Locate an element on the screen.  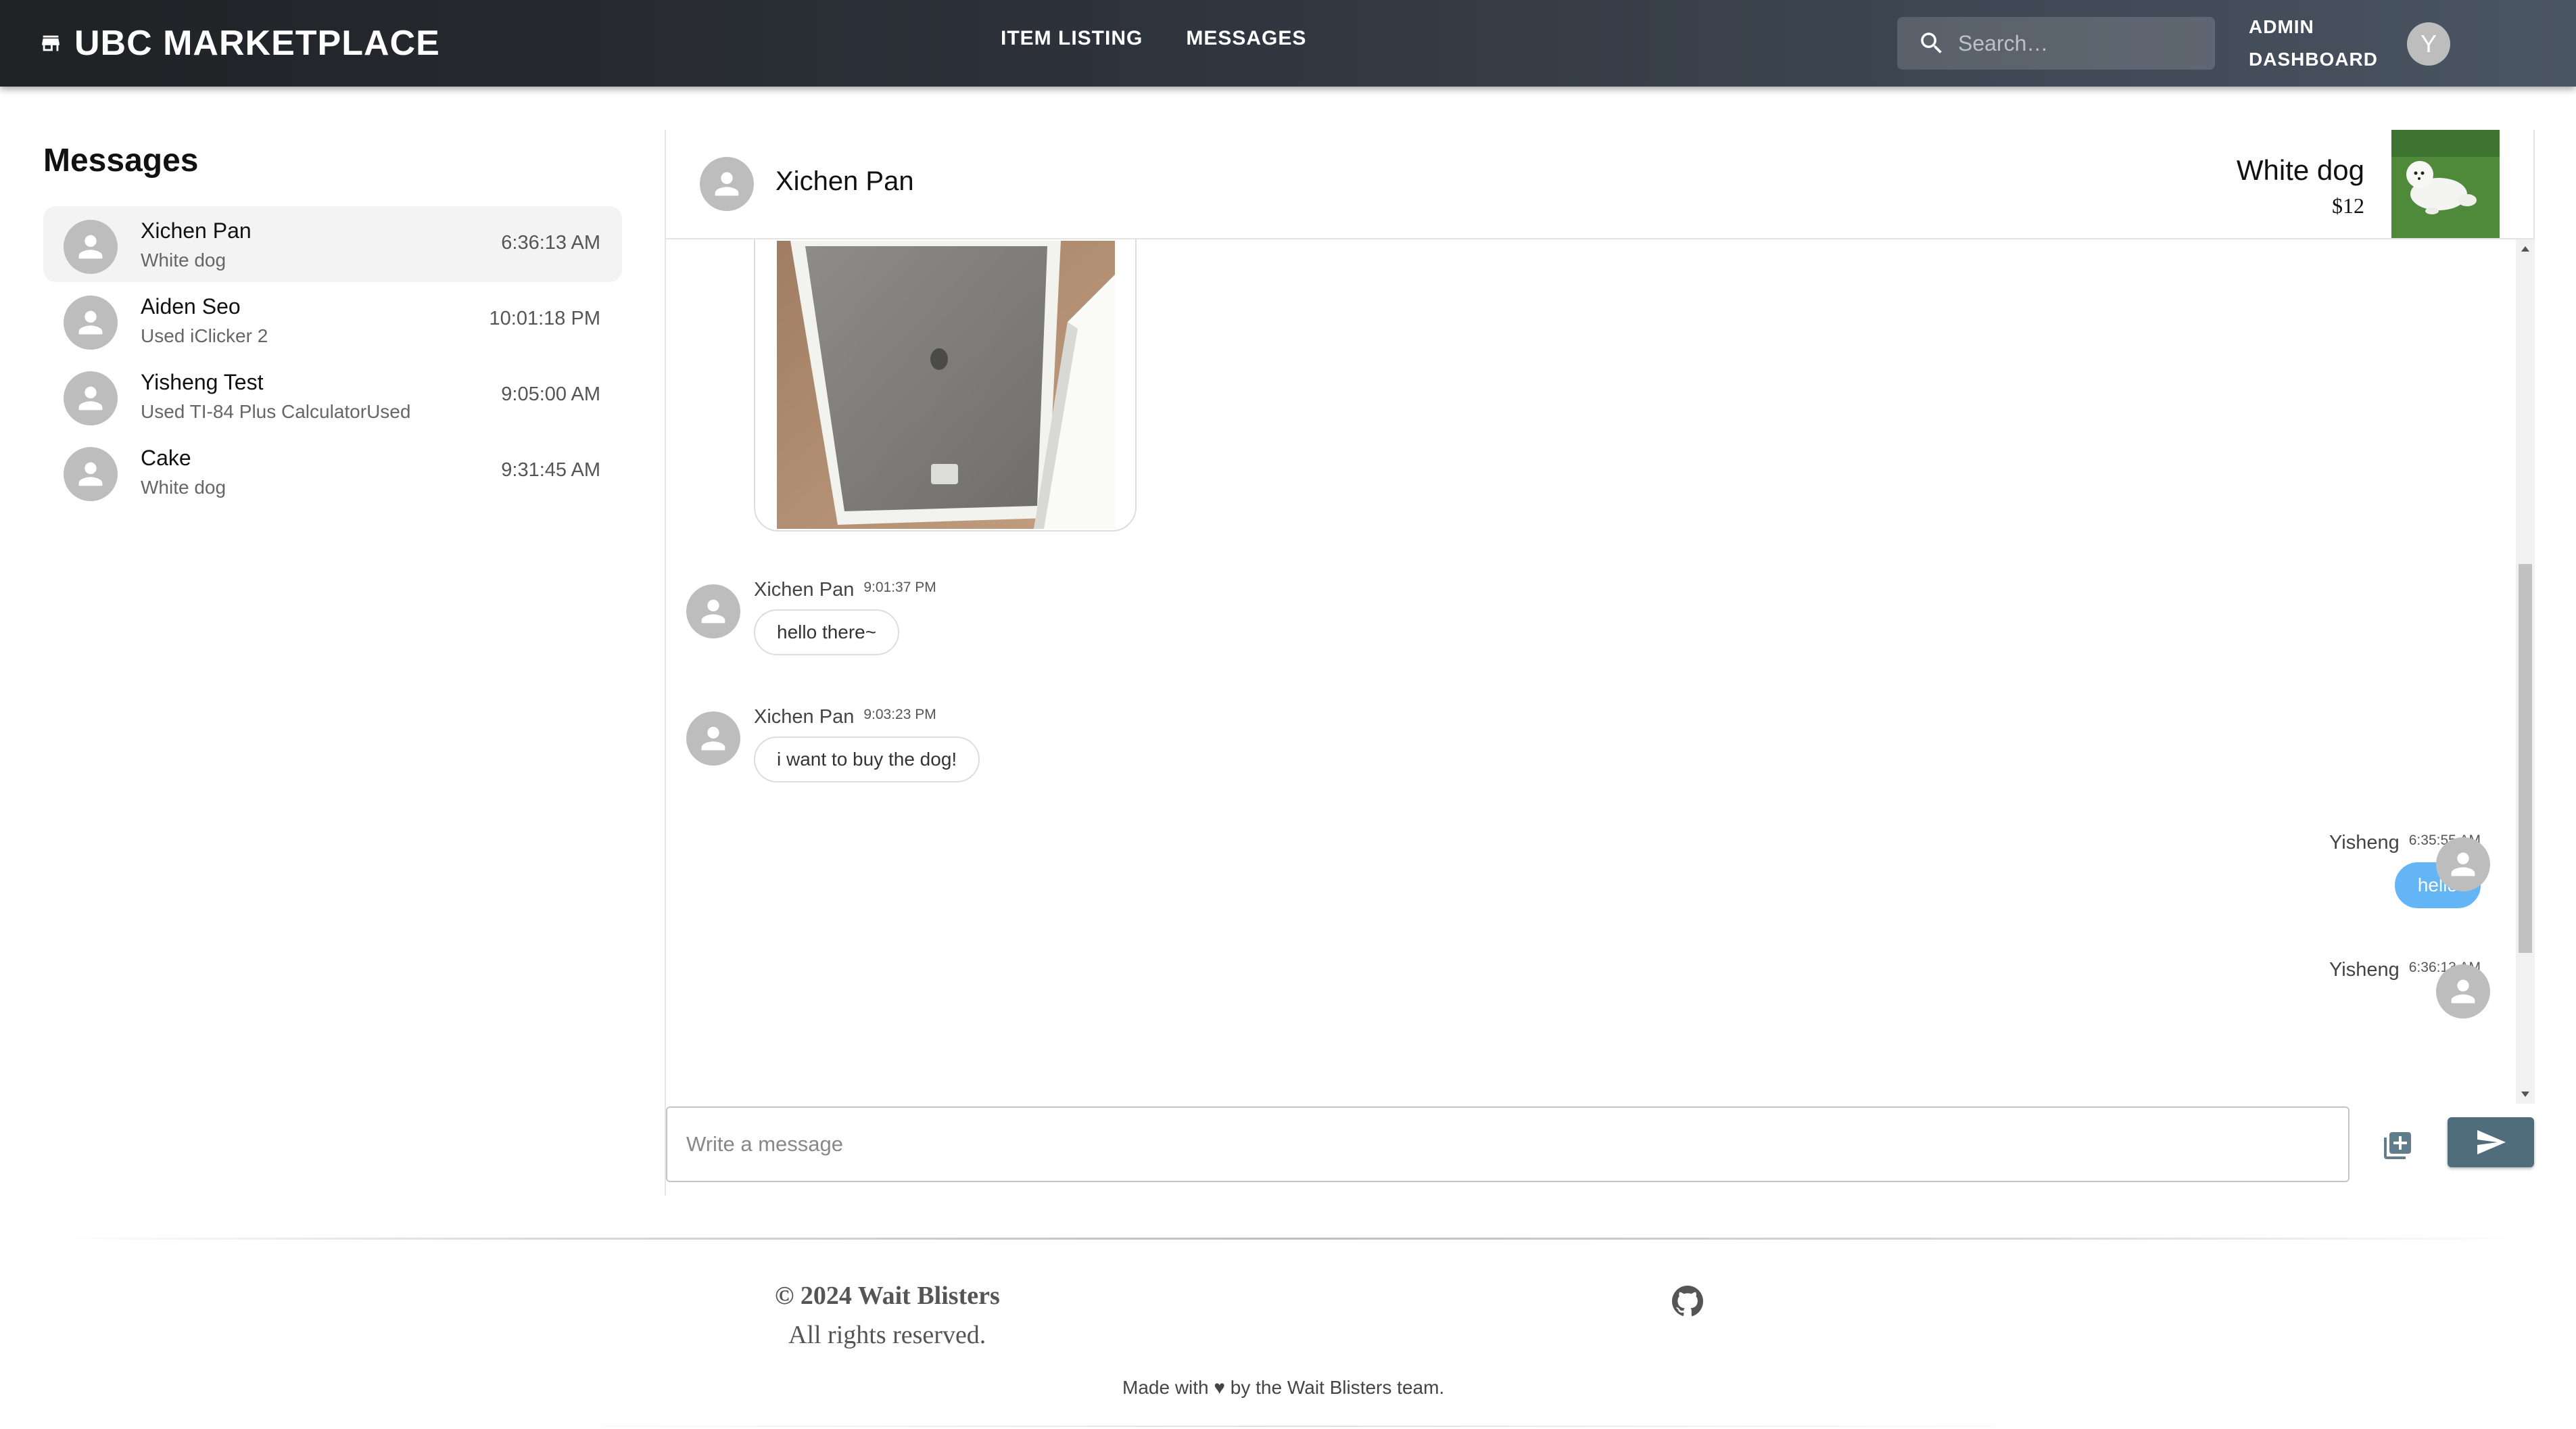
message-scrollbar is located at coordinates (2525, 671).